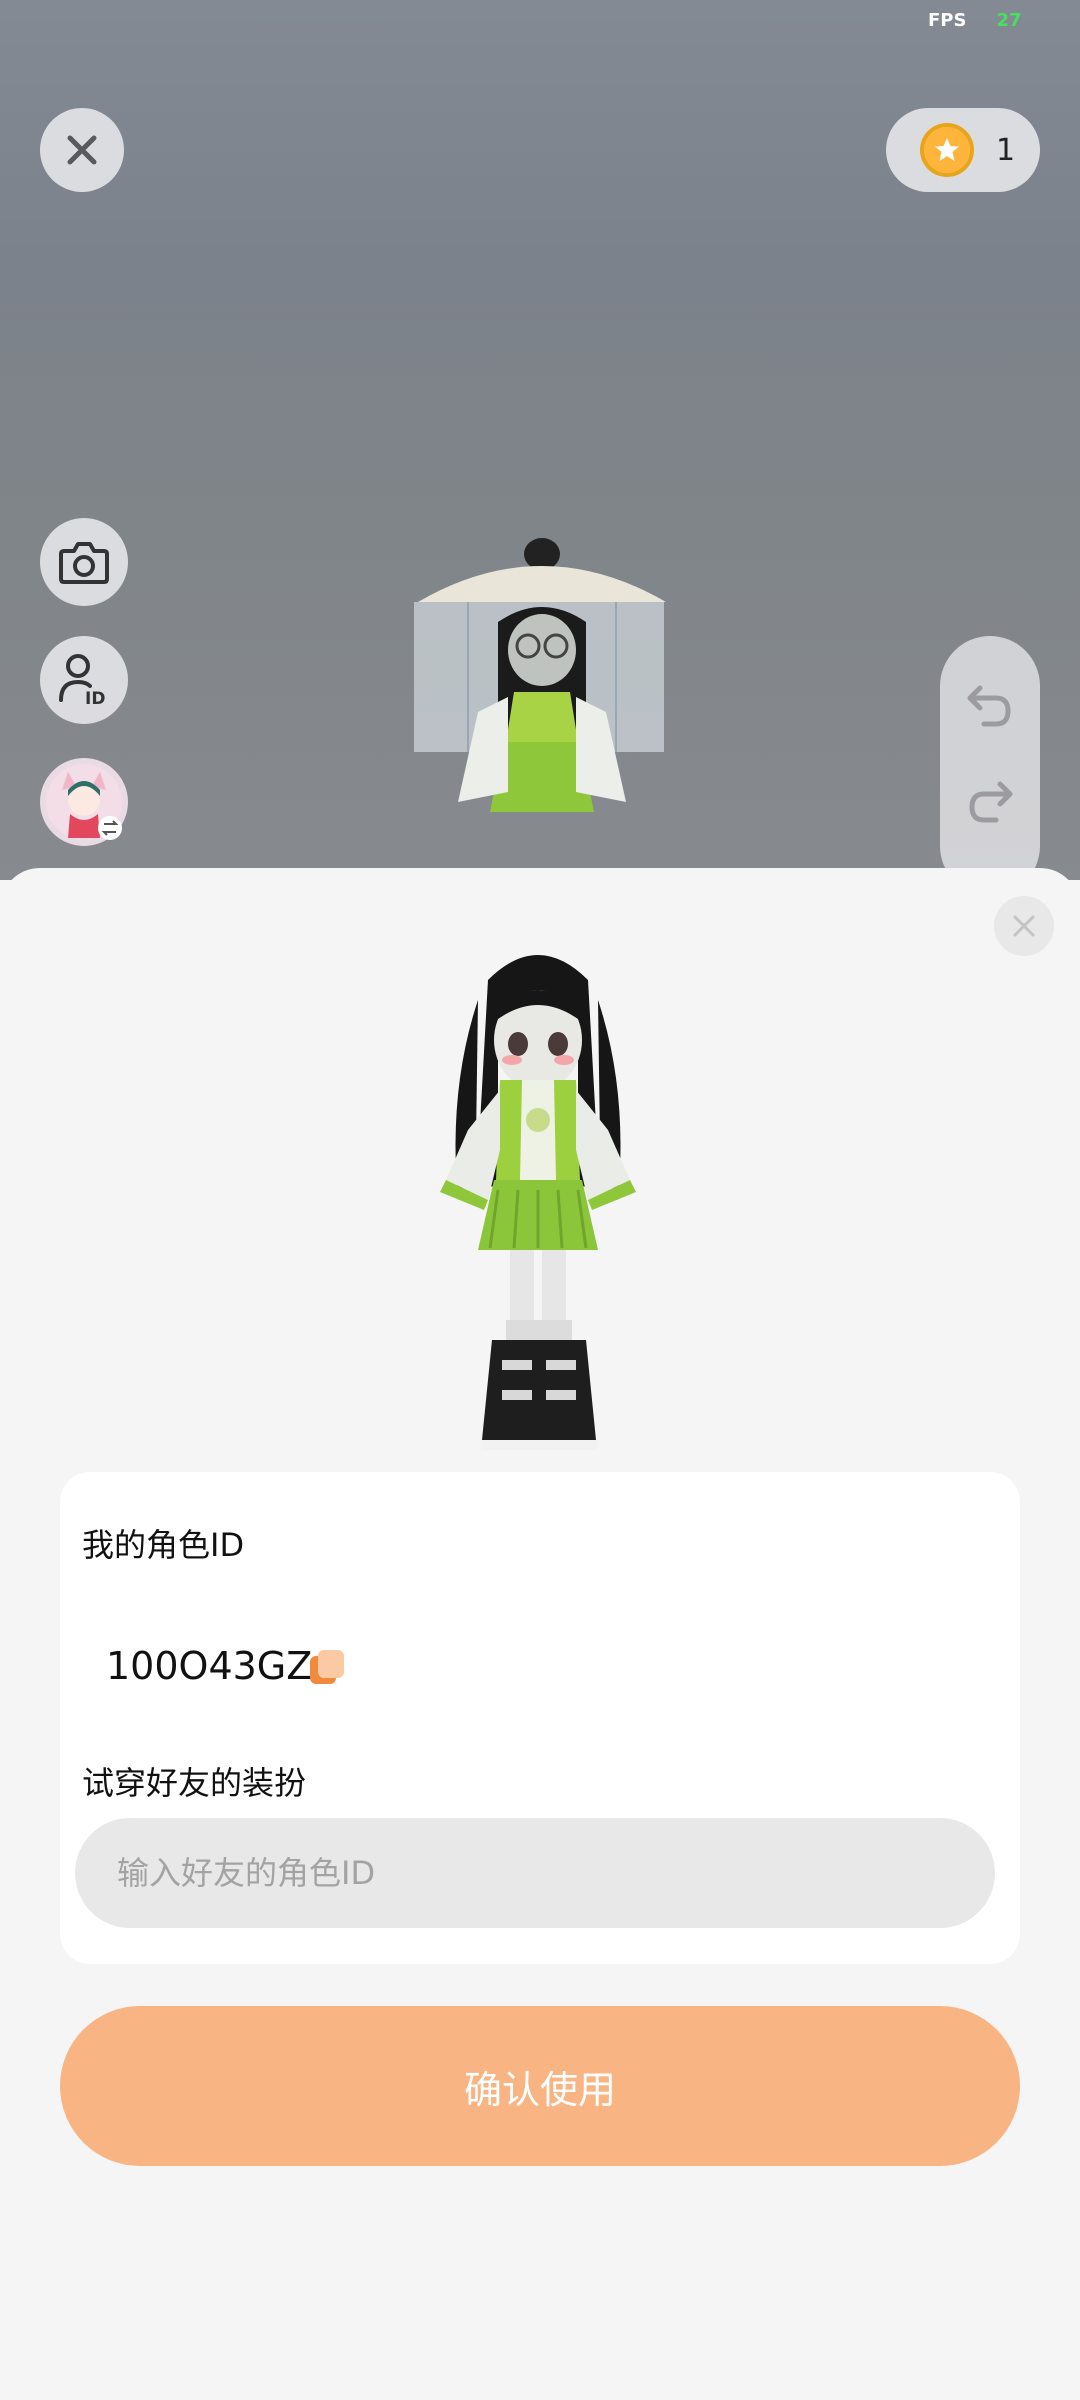  What do you see at coordinates (163, 1545) in the screenshot?
I see `my-id-label: 我的角色ID` at bounding box center [163, 1545].